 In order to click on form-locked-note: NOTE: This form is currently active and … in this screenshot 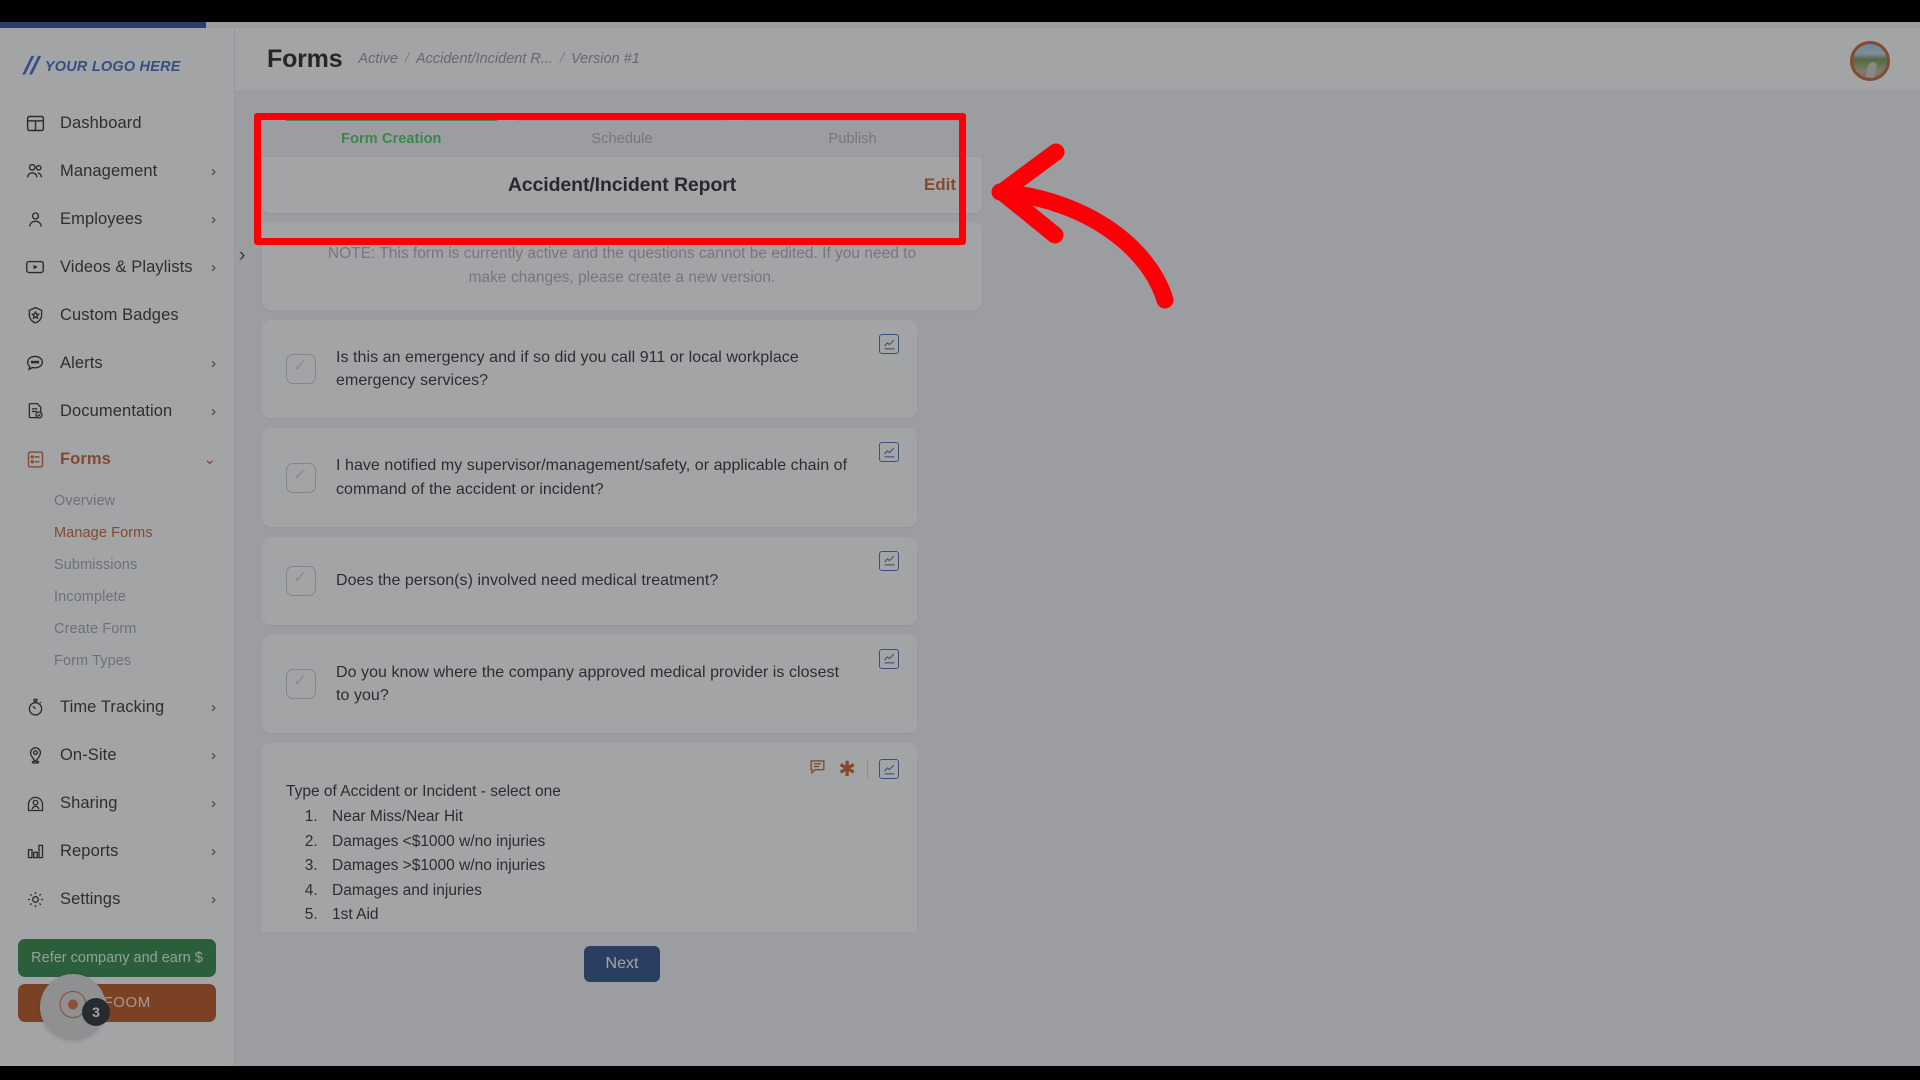, I will do `click(622, 266)`.